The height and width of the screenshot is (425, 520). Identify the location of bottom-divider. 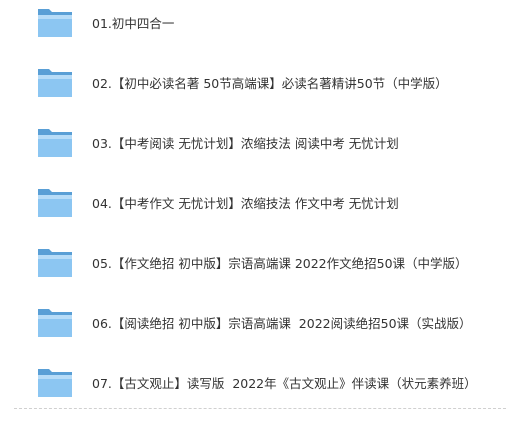
(260, 408).